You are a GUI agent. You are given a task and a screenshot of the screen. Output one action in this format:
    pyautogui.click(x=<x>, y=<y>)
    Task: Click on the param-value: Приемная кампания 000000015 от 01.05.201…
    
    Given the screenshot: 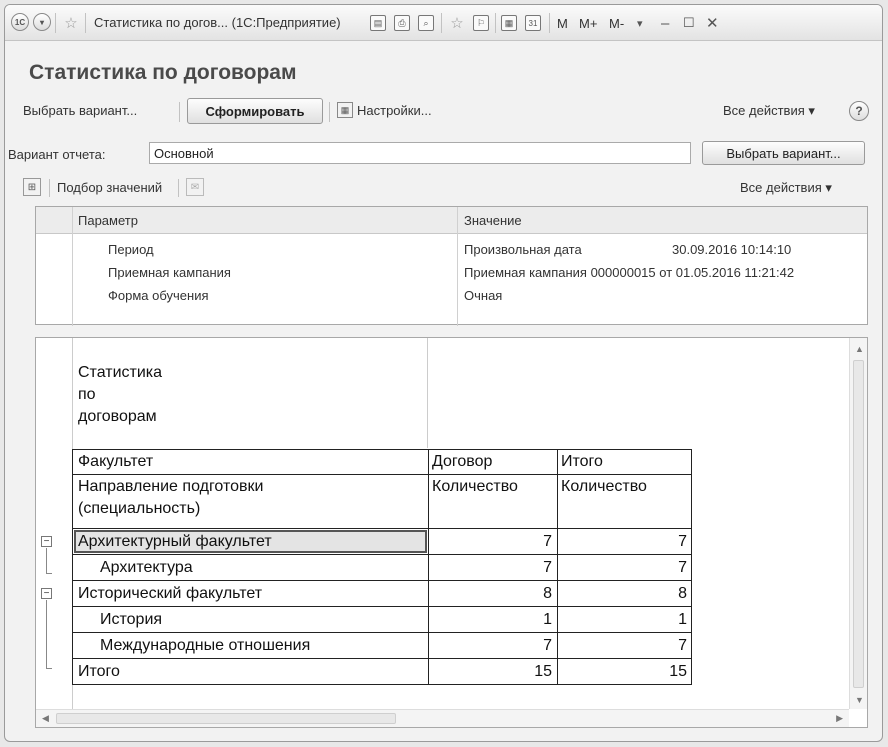 What is the action you would take?
    pyautogui.click(x=629, y=272)
    